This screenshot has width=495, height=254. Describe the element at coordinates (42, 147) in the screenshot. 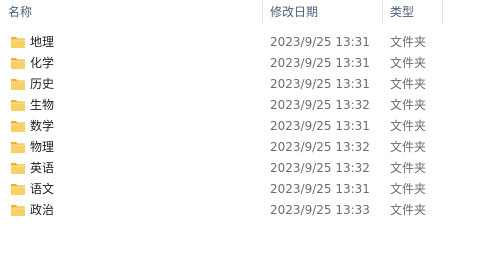

I see `file-name: 物理` at that location.